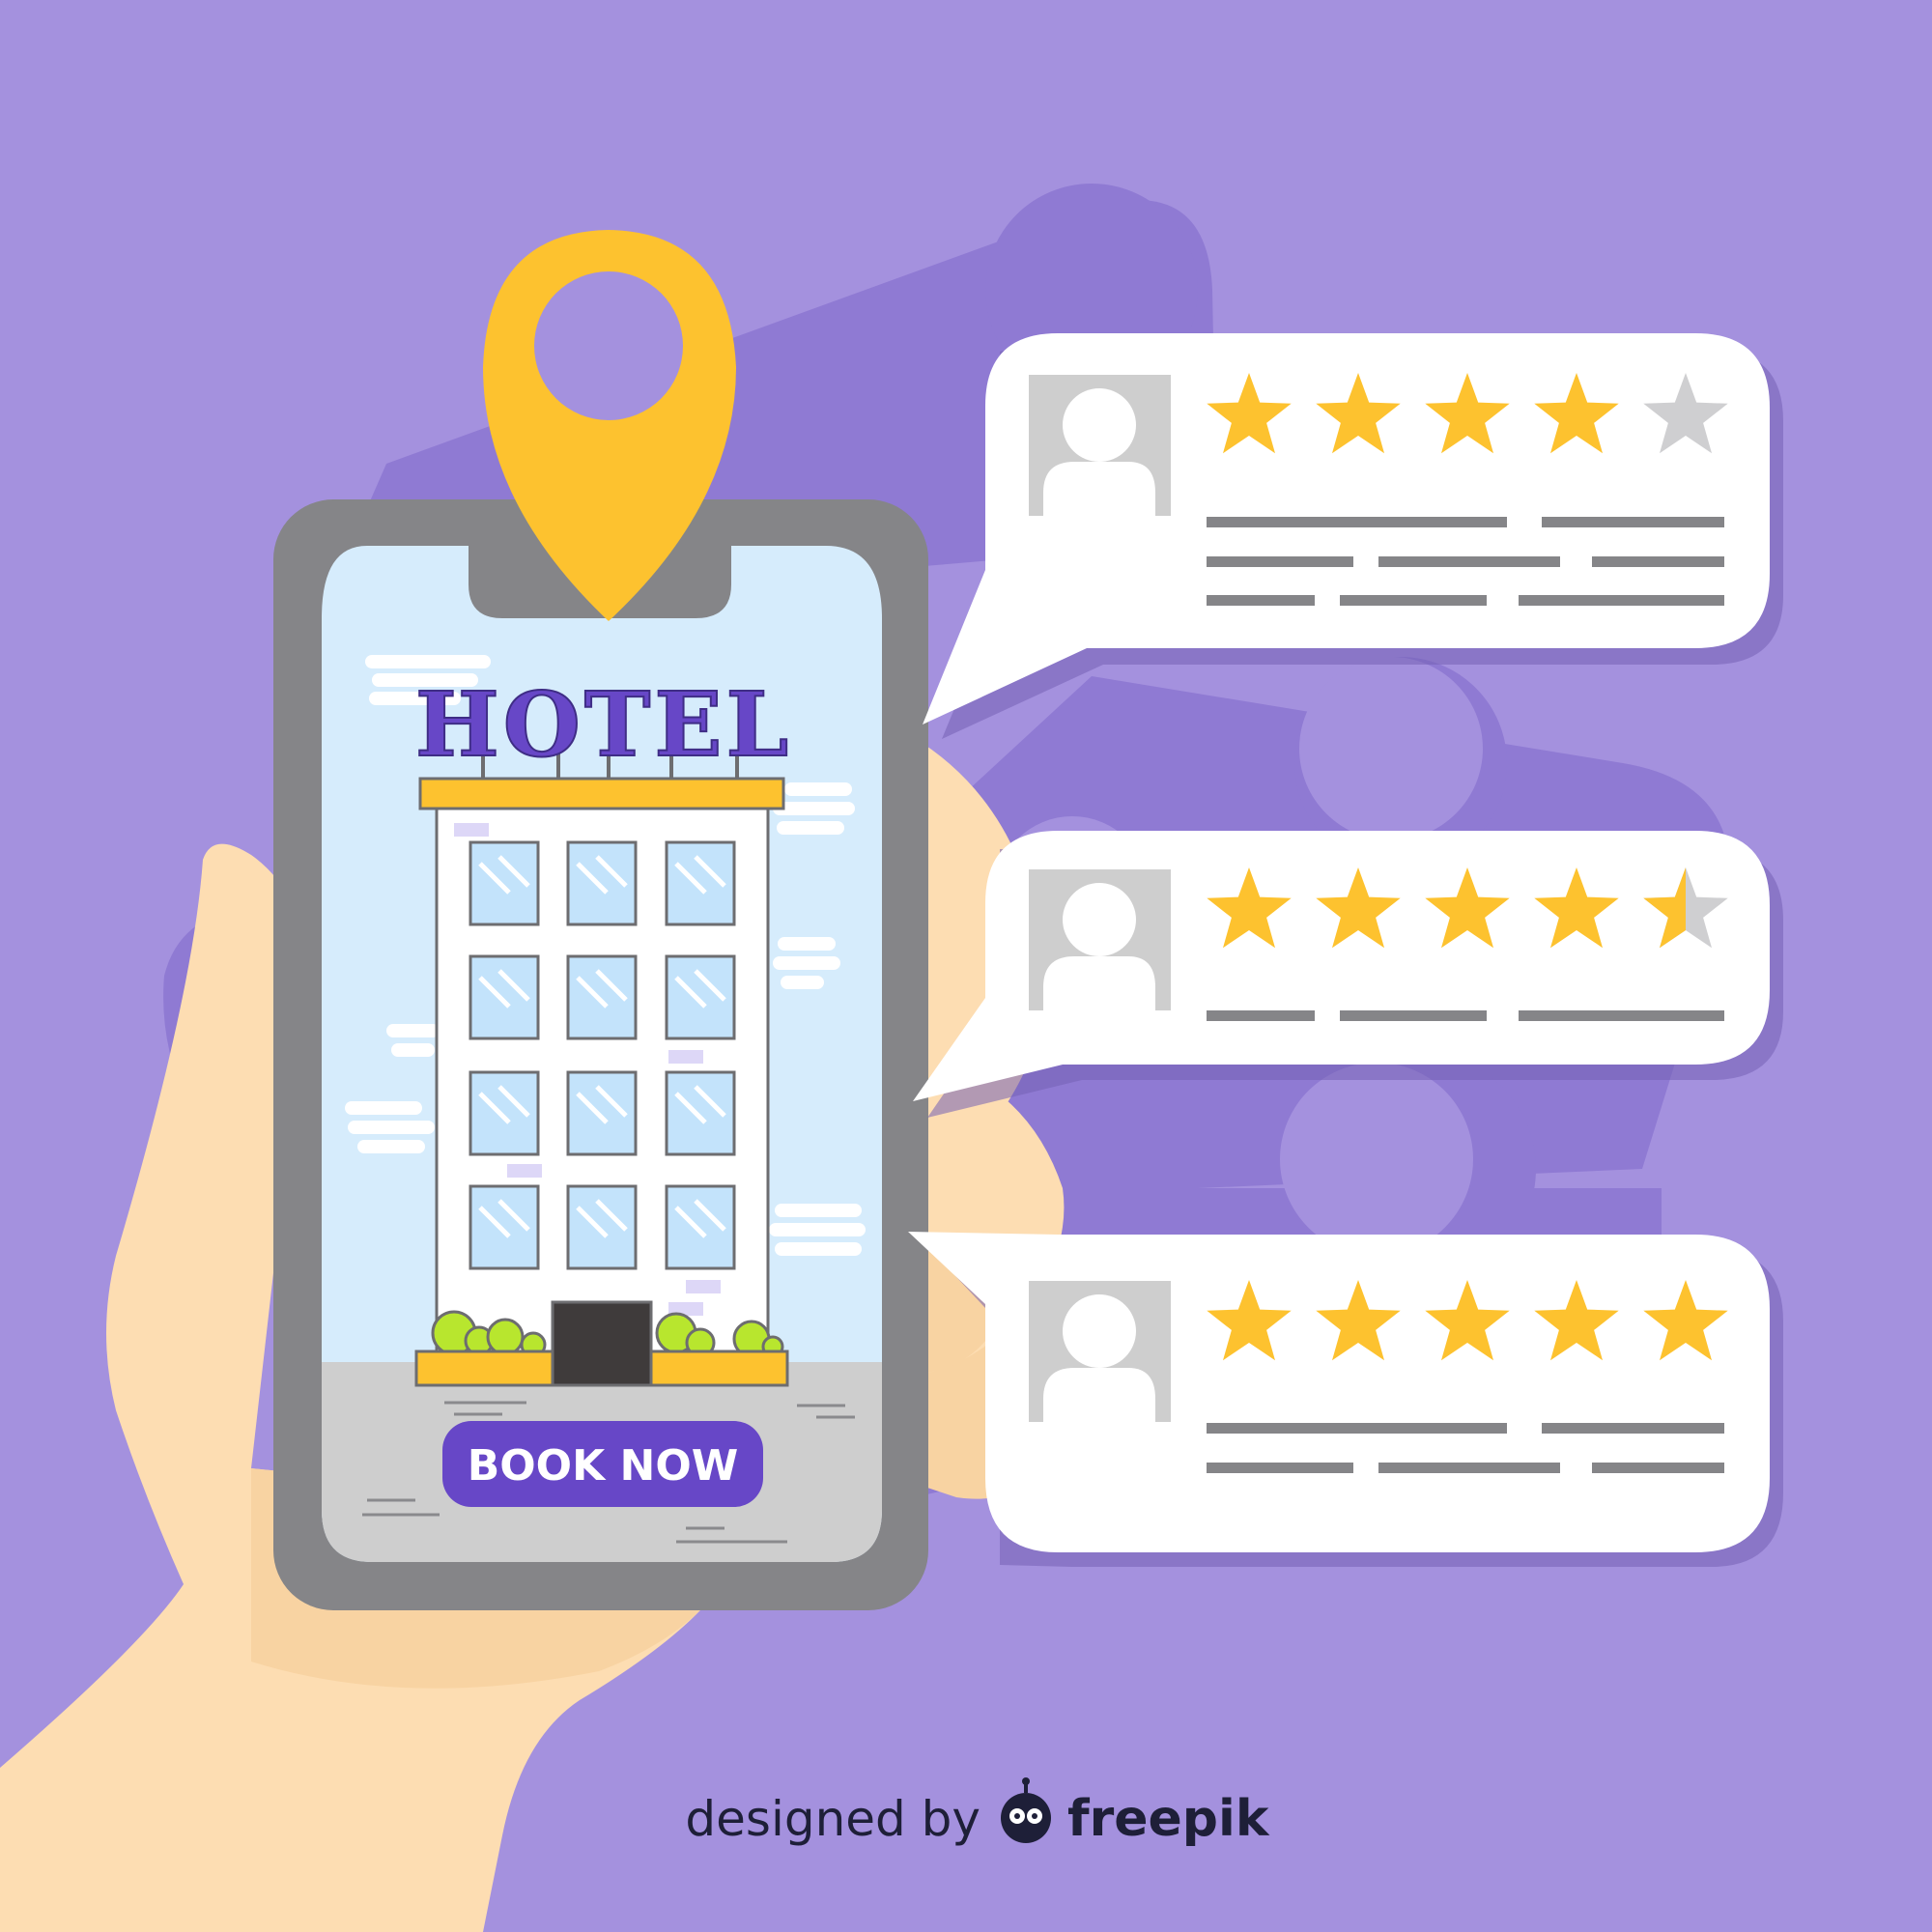 Image resolution: width=1932 pixels, height=1932 pixels. What do you see at coordinates (1465, 1015) in the screenshot?
I see `review-text-placeholder` at bounding box center [1465, 1015].